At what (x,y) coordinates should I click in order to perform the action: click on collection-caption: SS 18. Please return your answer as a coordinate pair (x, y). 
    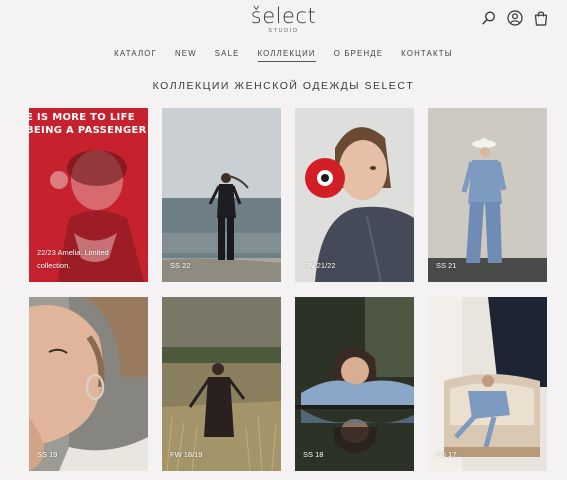
    Looking at the image, I should click on (313, 454).